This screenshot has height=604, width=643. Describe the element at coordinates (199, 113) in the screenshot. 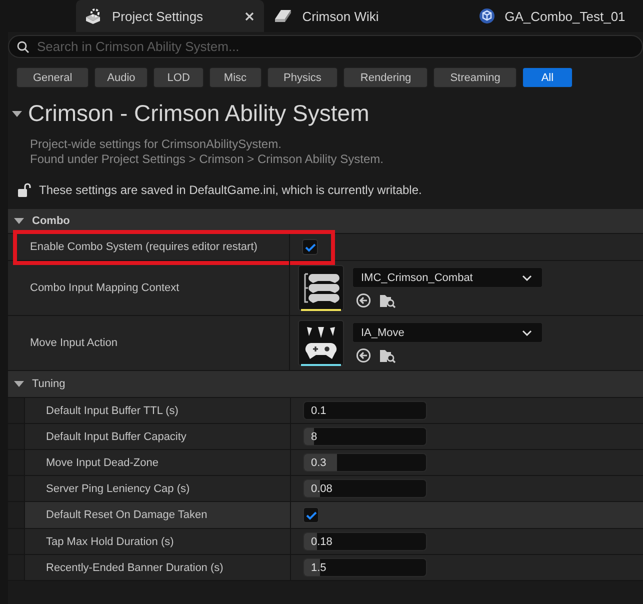

I see `settings-title: Crimson - Crimson Ability System` at that location.